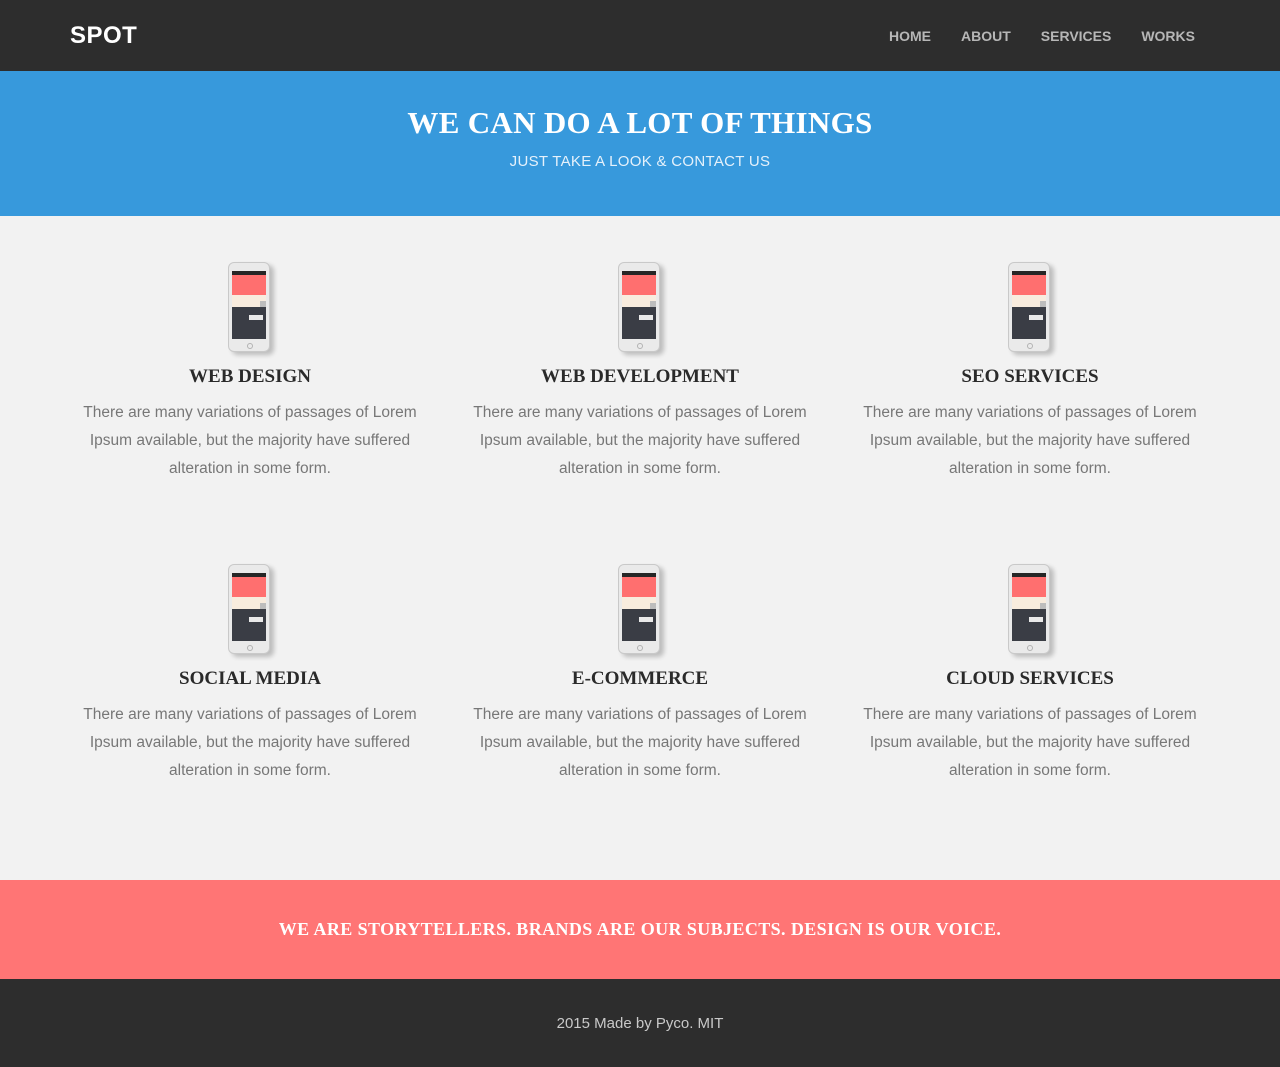 The width and height of the screenshot is (1280, 1067). I want to click on service-title: SOCIAL MEDIA, so click(250, 678).